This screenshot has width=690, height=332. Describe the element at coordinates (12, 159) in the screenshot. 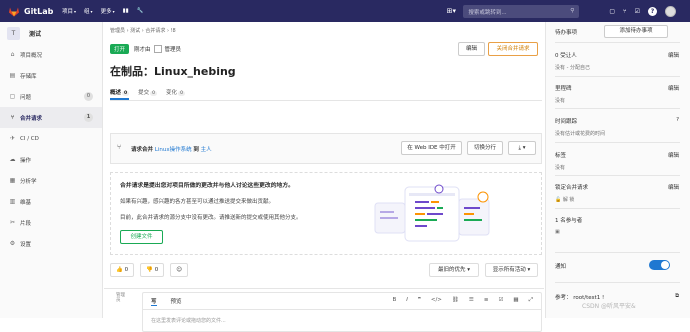

I see `cloud-icon: ☁` at that location.